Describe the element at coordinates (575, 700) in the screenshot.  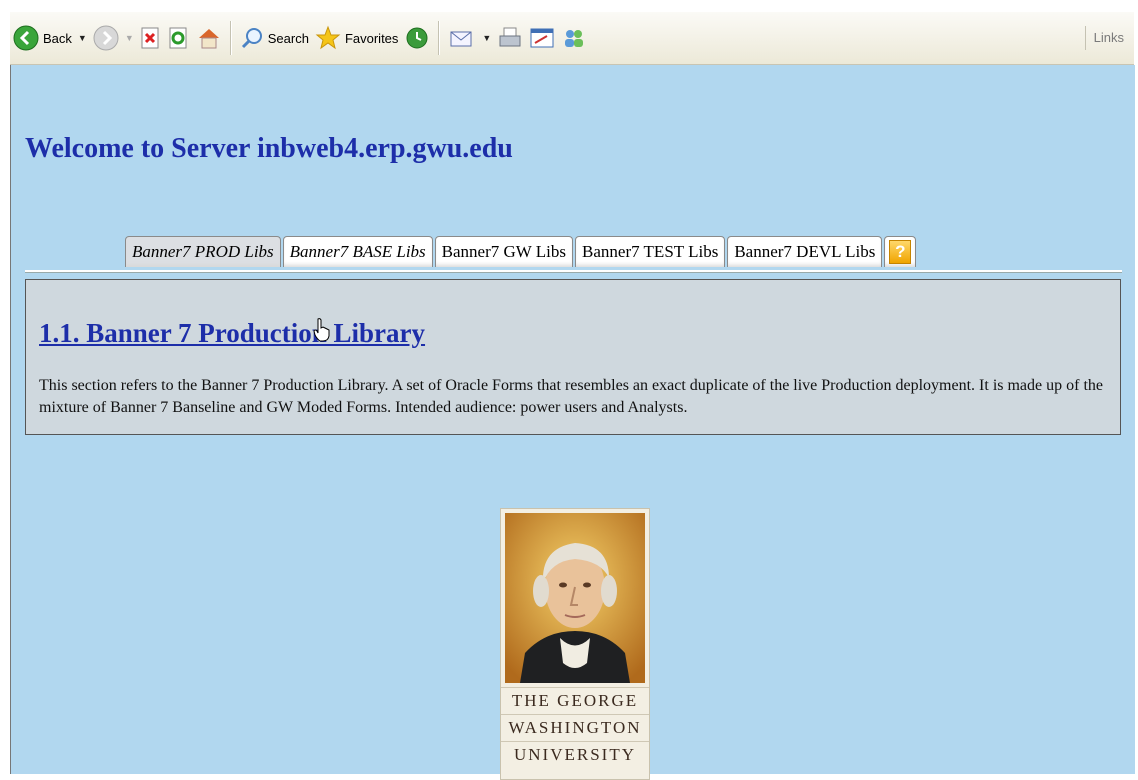
I see `logo-line: THE GEORGE` at that location.